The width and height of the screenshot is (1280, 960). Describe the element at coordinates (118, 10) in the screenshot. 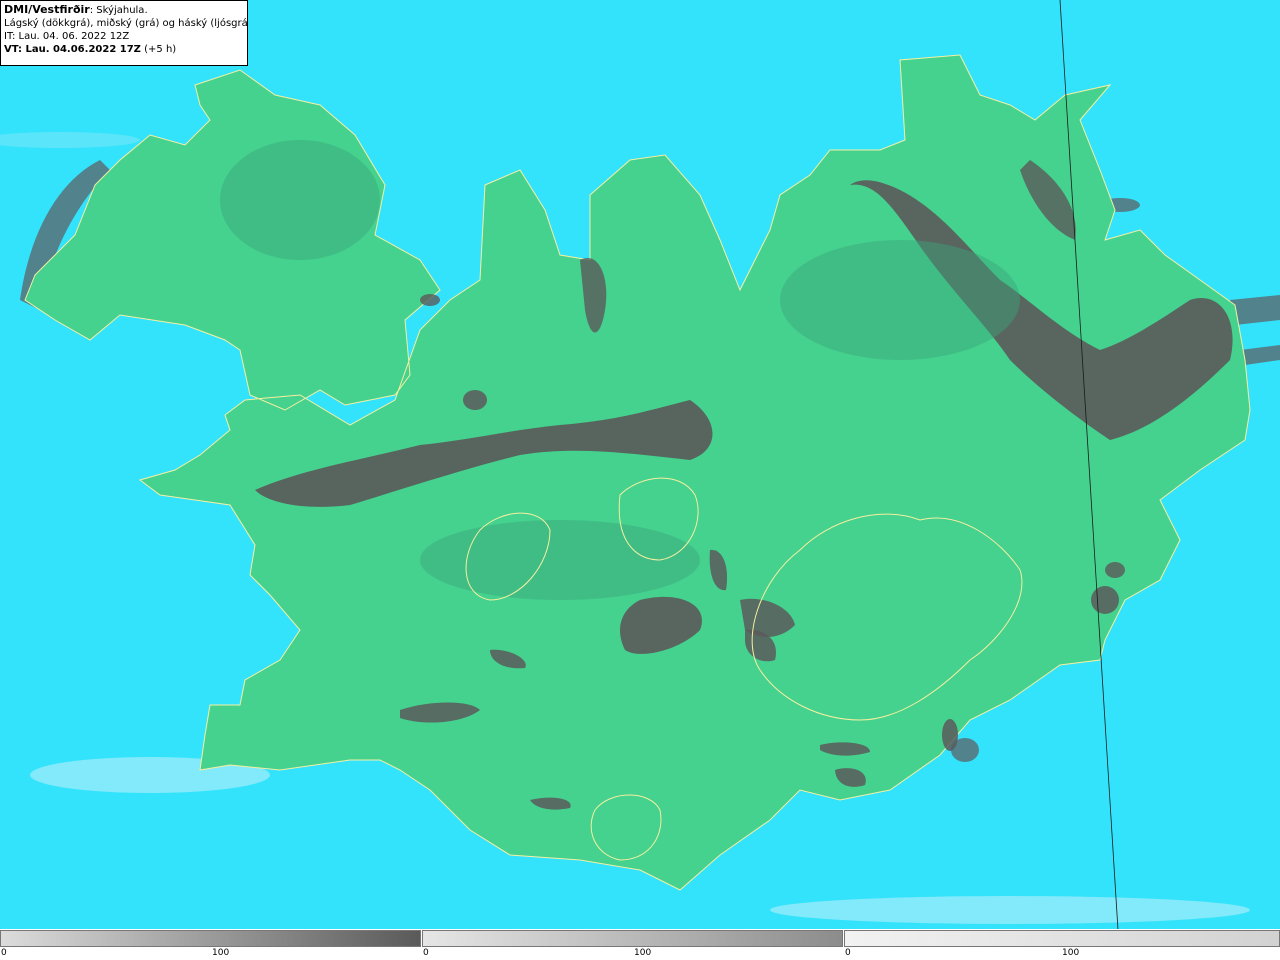

I see `product-label: : Skýjahula.` at that location.